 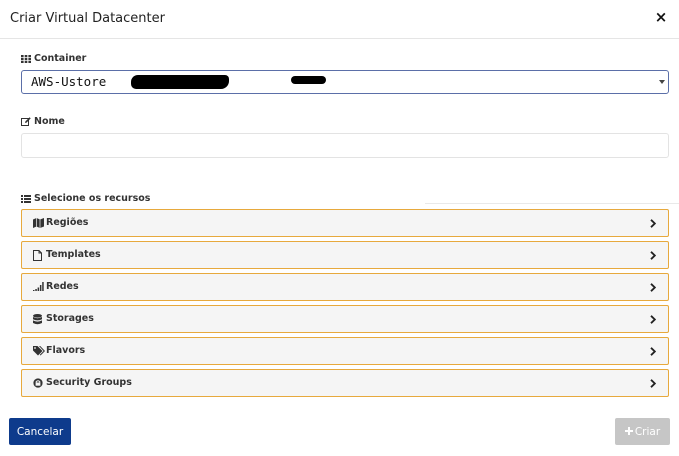 I want to click on modal-title: Criar Virtual Datacenter, so click(x=87, y=18).